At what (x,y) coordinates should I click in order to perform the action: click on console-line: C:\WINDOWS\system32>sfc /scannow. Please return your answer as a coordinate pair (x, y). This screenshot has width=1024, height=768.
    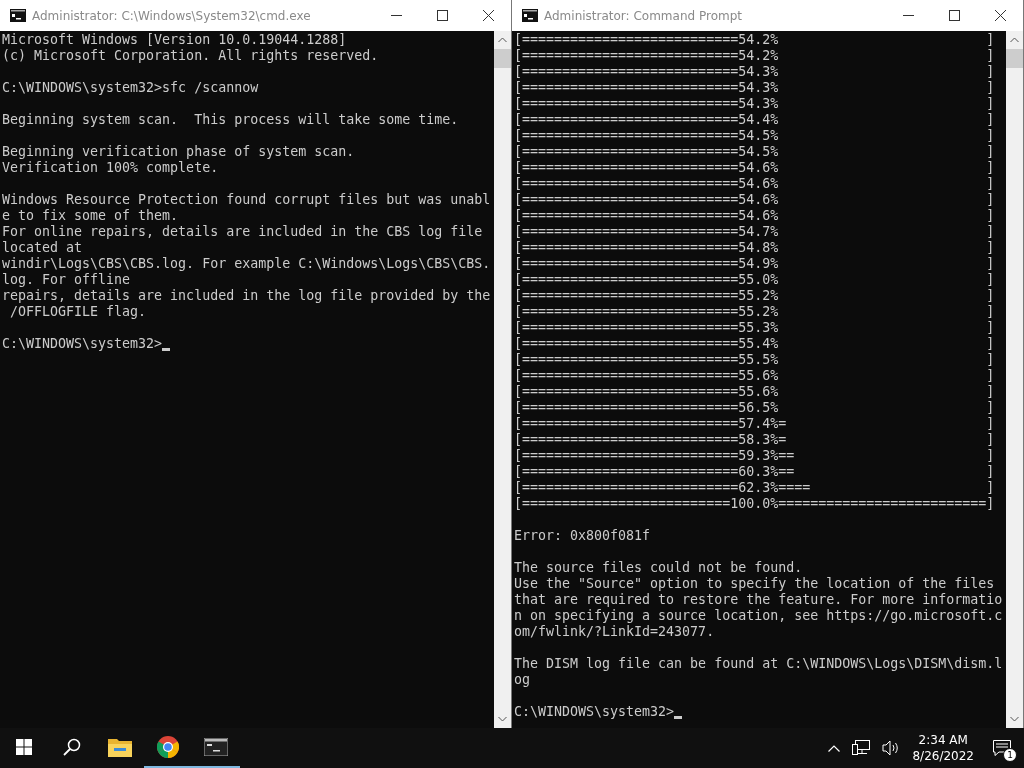
    Looking at the image, I should click on (131, 88).